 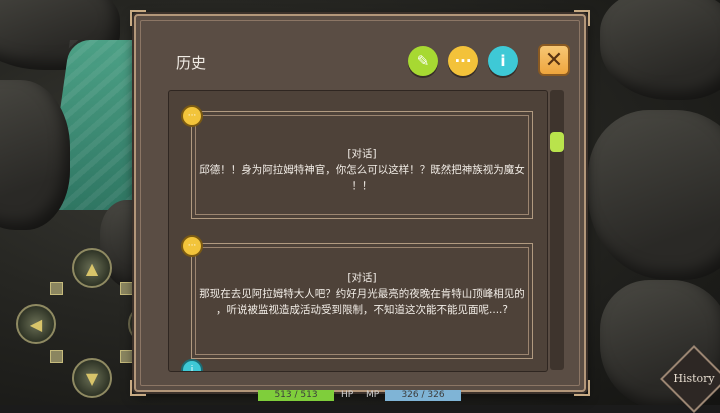 I want to click on panel-title: 历史, so click(x=191, y=63).